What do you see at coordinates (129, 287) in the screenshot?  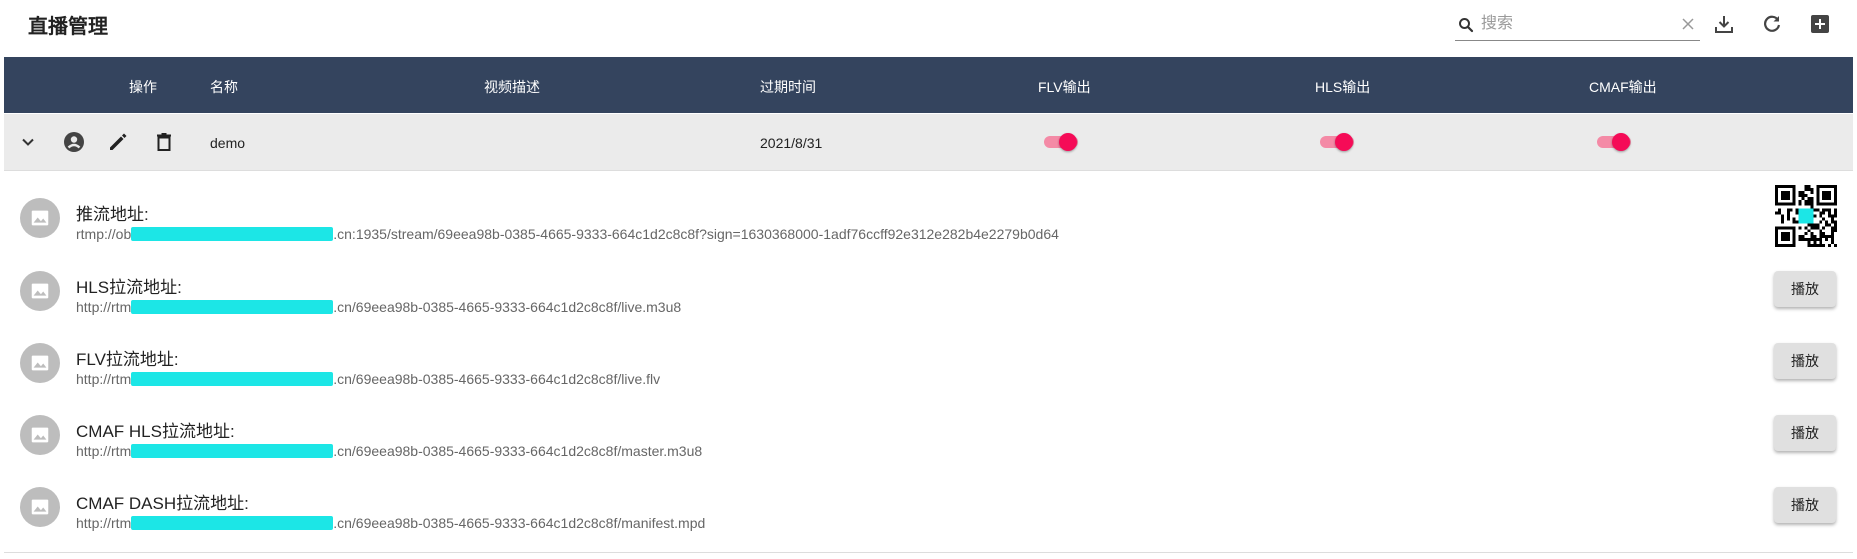 I see `detail-label: HLS拉流地址:` at bounding box center [129, 287].